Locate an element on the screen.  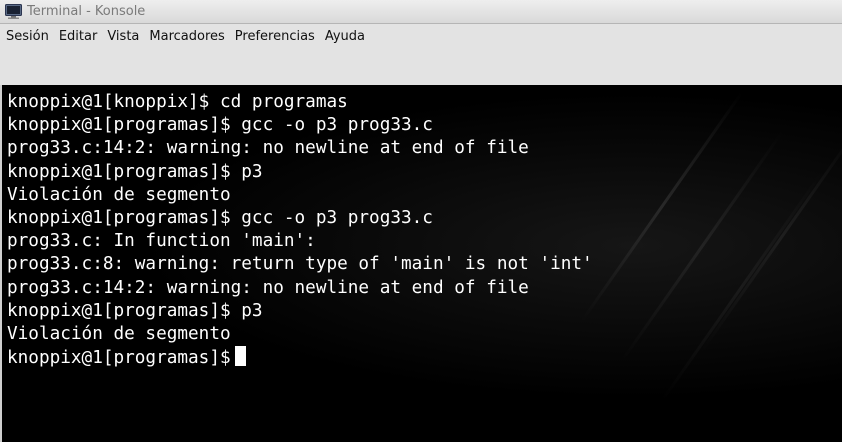
menu-ayuda: Ayuda is located at coordinates (345, 37).